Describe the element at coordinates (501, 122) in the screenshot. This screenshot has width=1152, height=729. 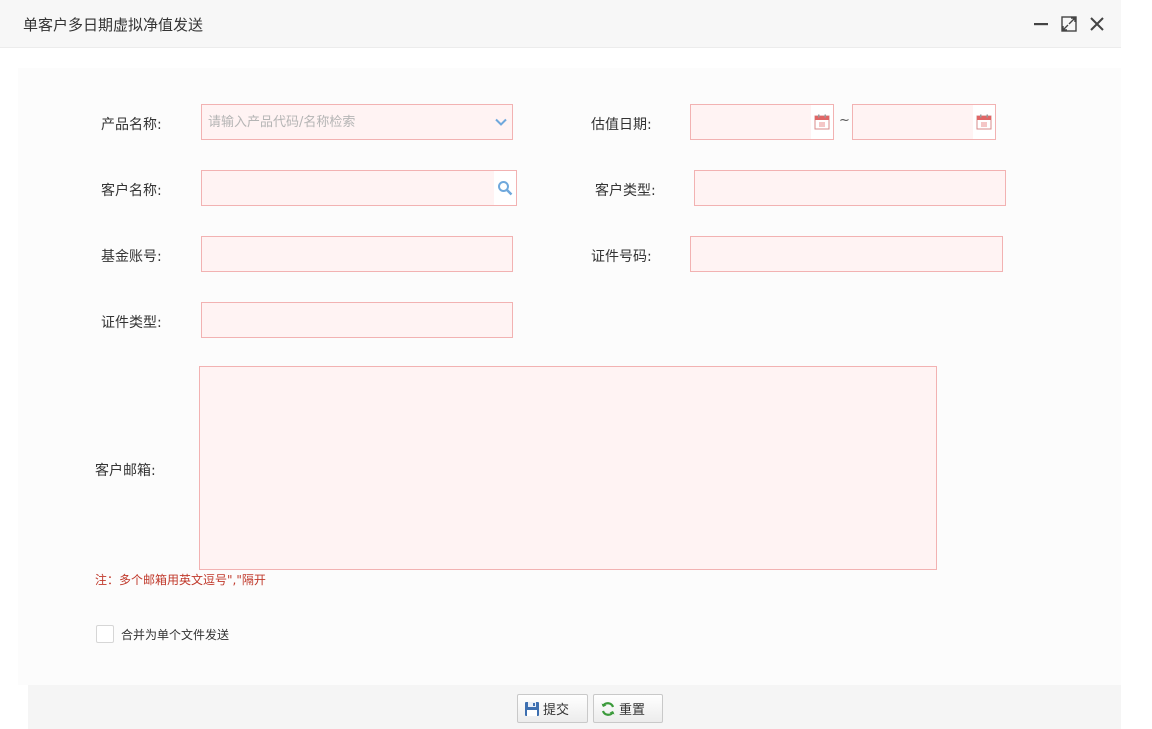
I see `chevron-down-icon` at that location.